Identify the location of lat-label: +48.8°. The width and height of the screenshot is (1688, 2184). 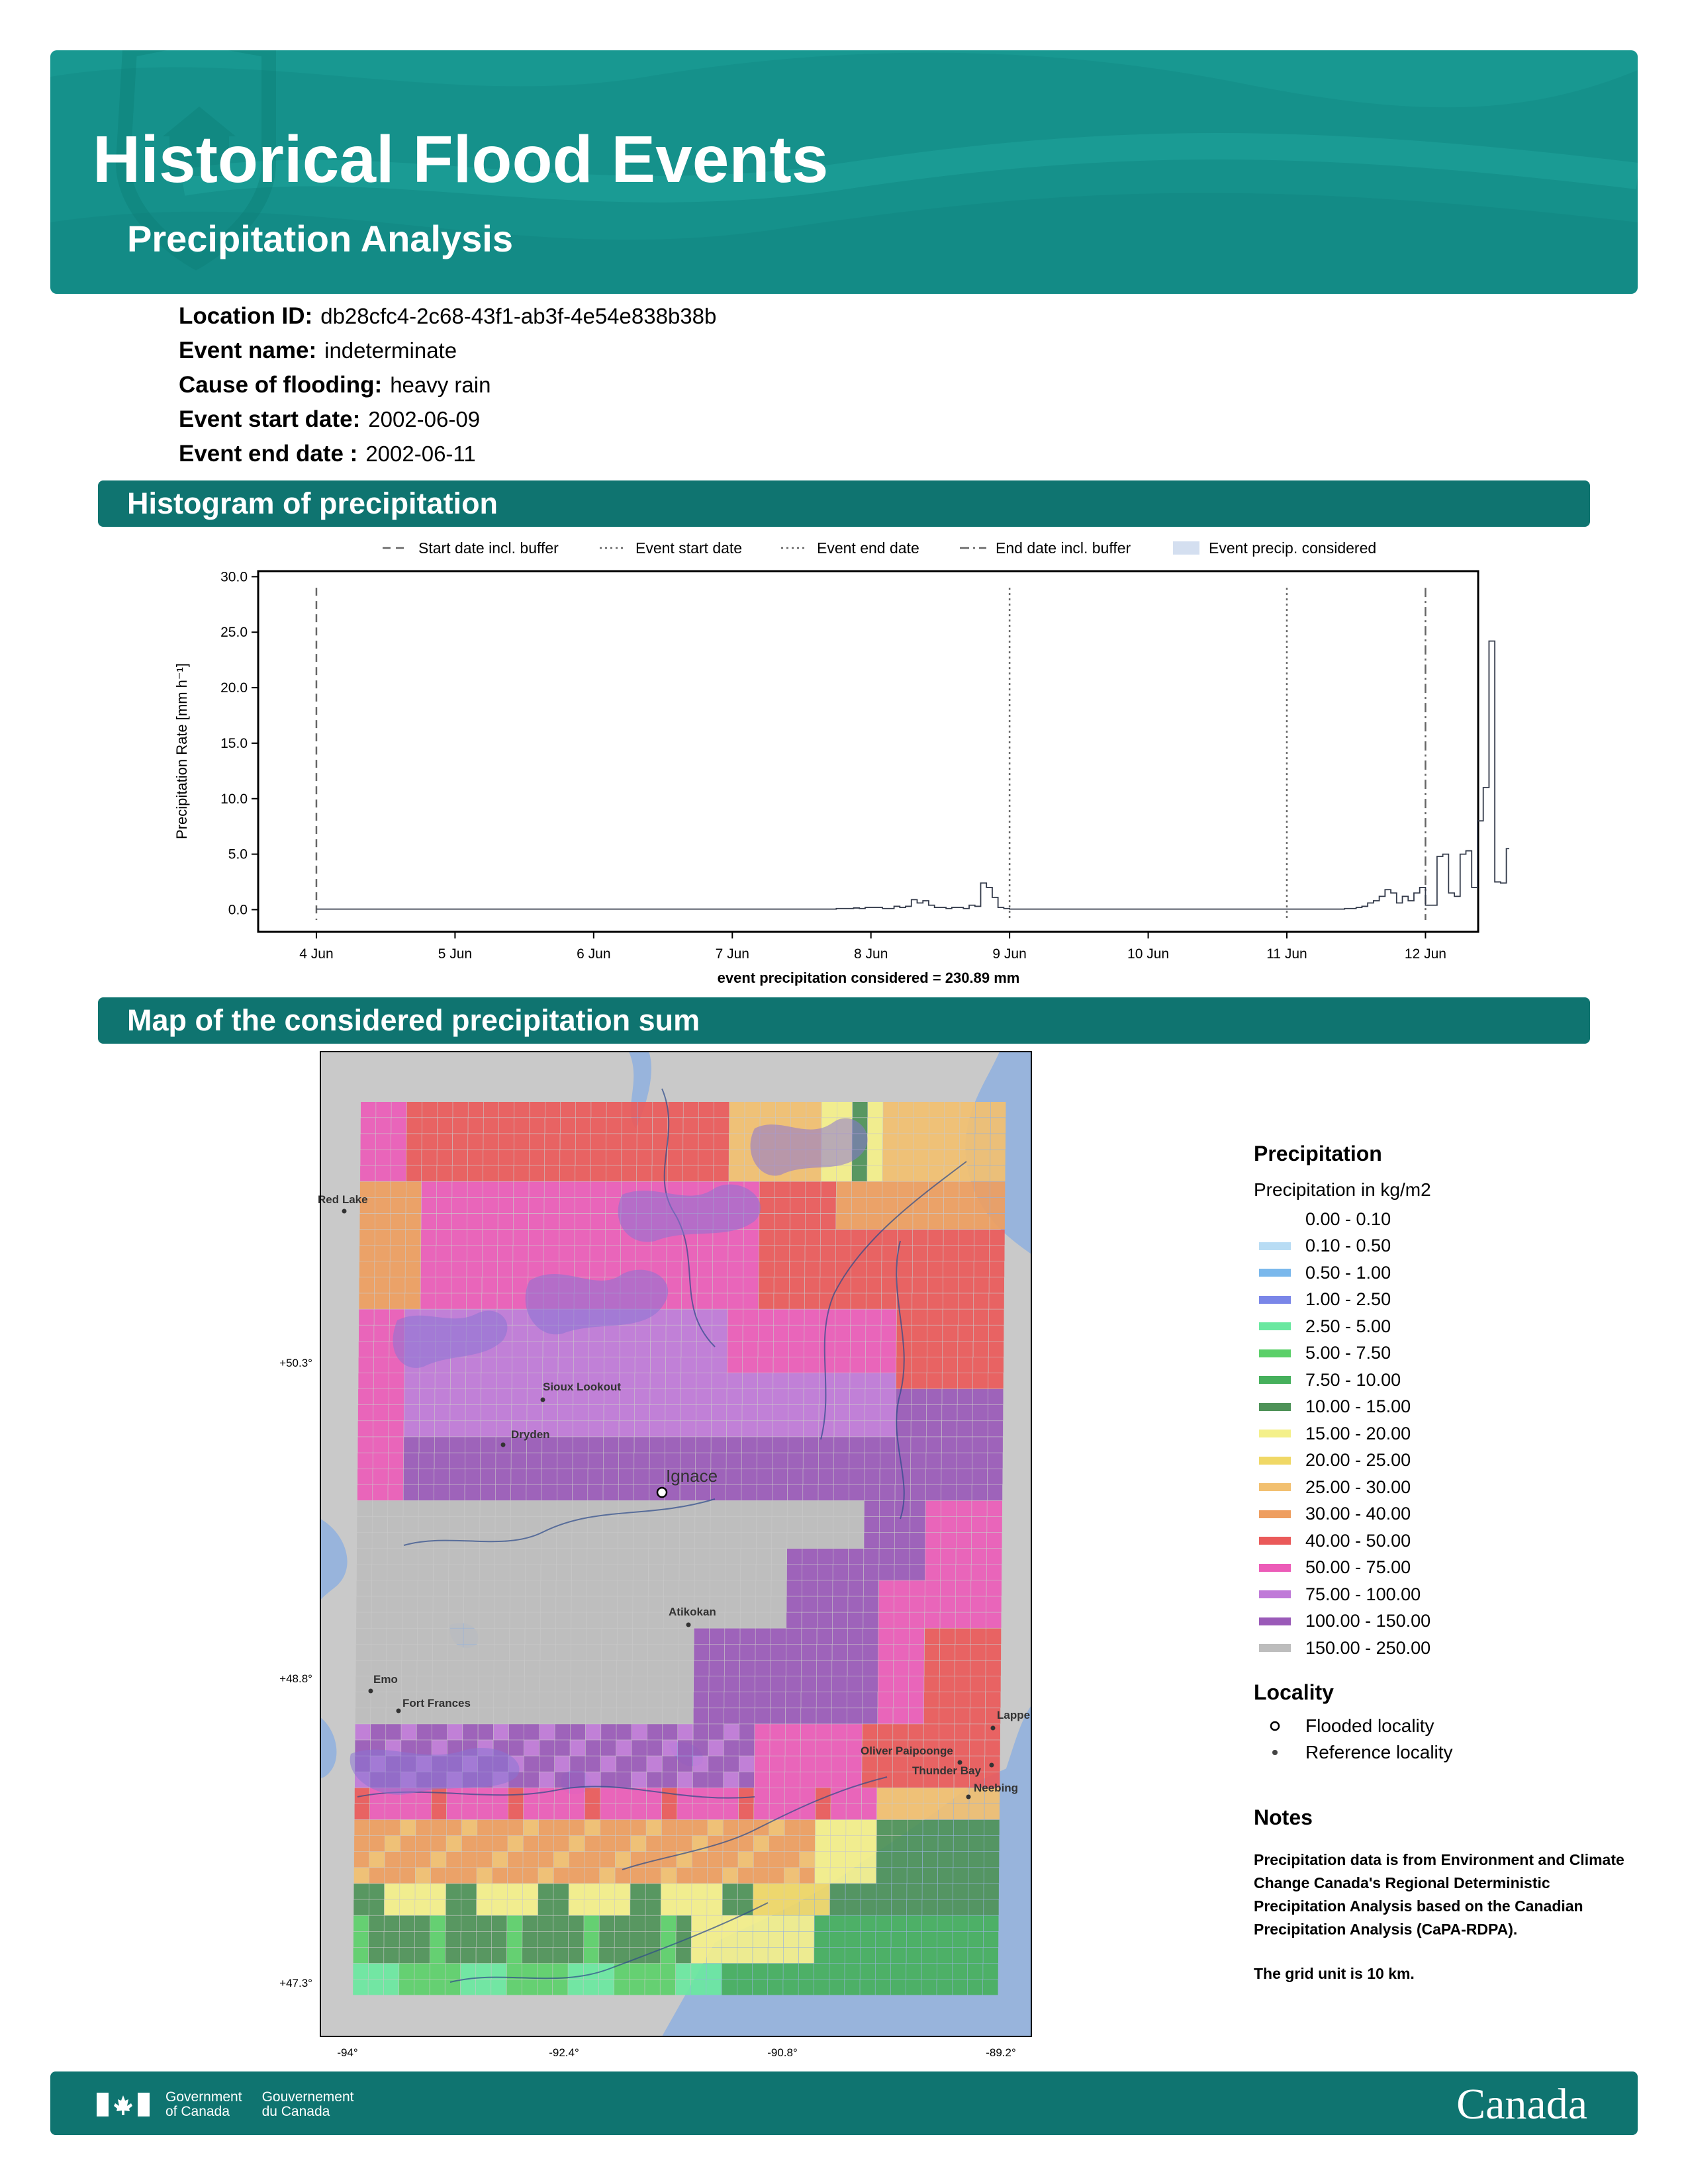
(295, 1678).